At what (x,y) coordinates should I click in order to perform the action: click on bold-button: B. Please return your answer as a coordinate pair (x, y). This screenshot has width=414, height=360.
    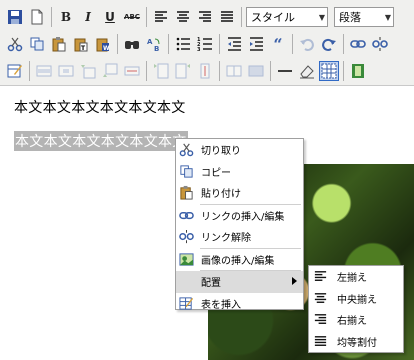
    Looking at the image, I should click on (66, 17).